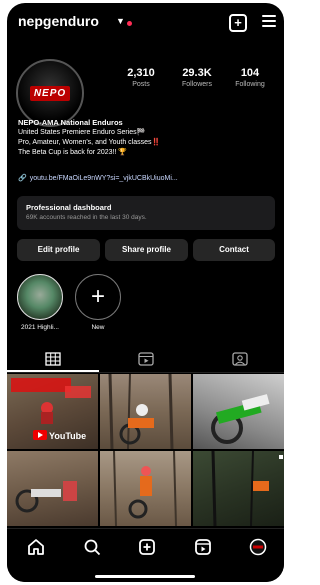  I want to click on post-image: YouTube, so click(51, 409).